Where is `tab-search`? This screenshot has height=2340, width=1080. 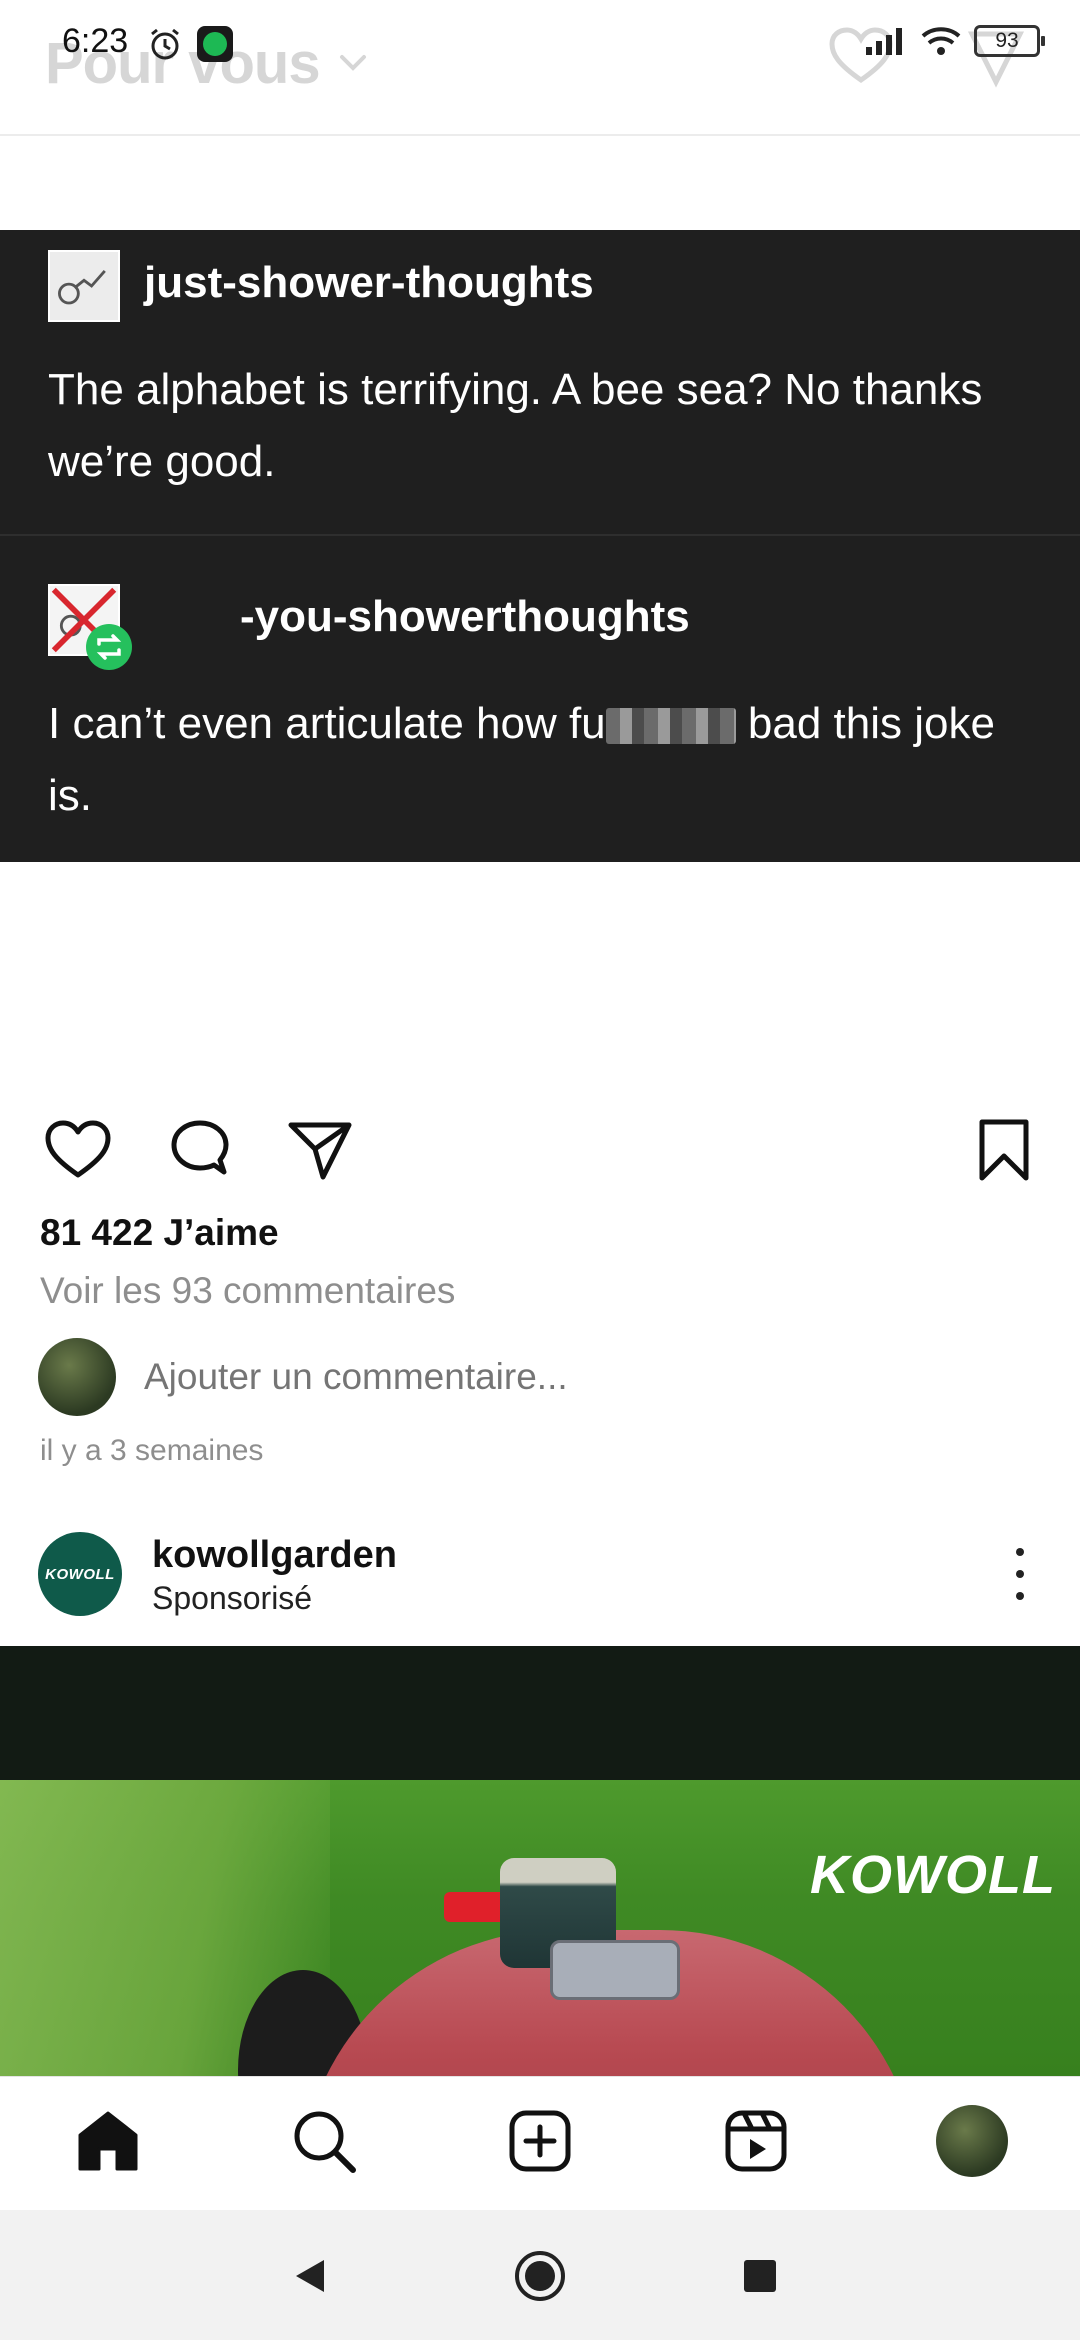 tab-search is located at coordinates (324, 2141).